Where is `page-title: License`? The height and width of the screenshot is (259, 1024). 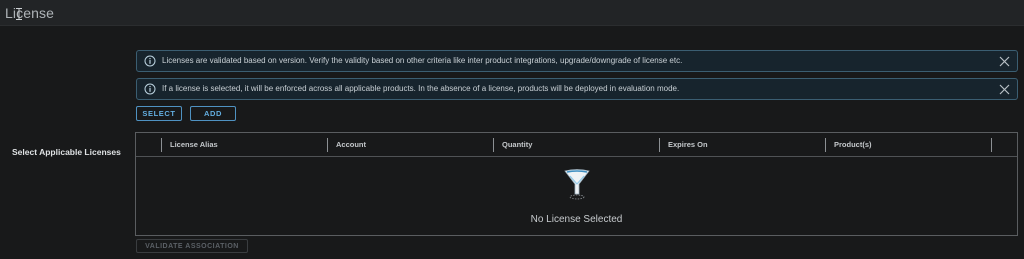
page-title: License is located at coordinates (29, 13).